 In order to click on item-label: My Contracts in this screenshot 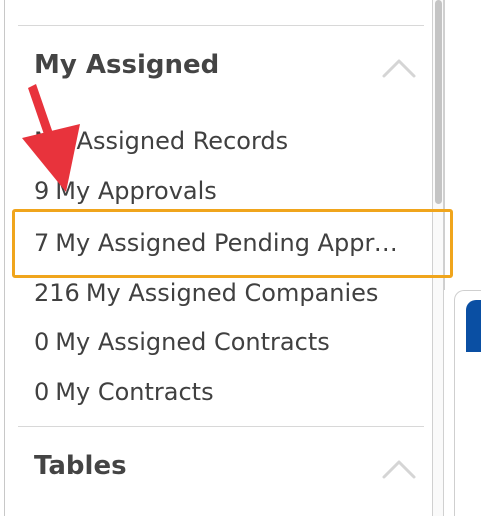, I will do `click(134, 392)`.